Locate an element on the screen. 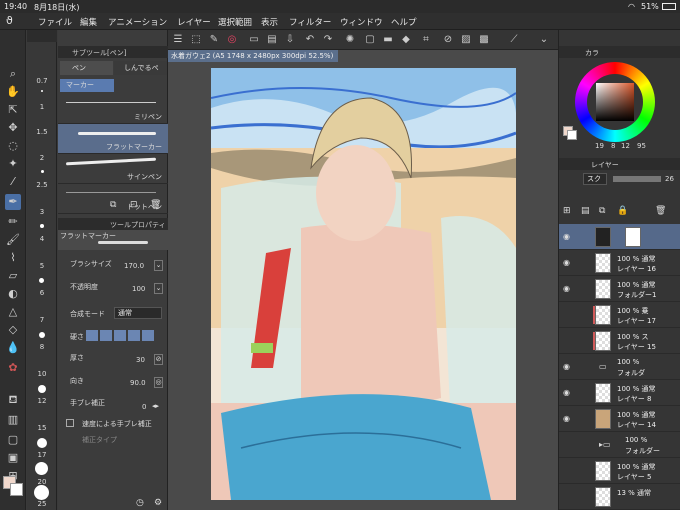 The width and height of the screenshot is (680, 510). undo-icon: ↶ is located at coordinates (310, 40).